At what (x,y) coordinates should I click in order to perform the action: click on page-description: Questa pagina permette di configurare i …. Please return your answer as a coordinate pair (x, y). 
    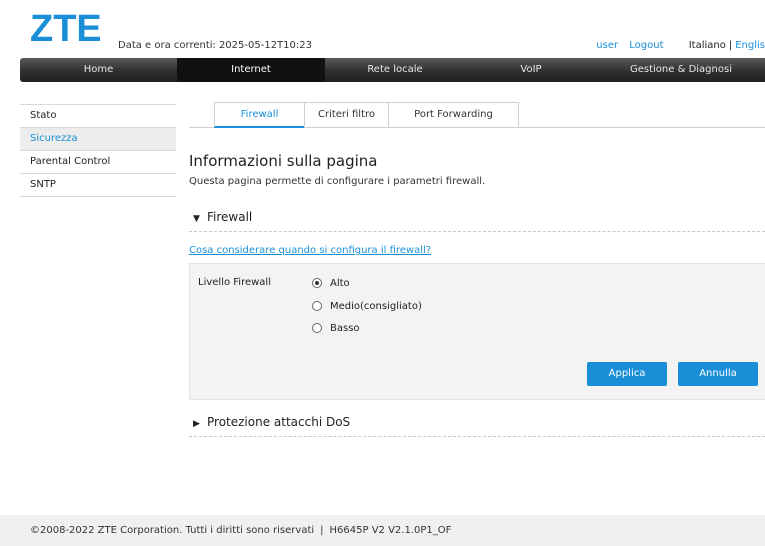
    Looking at the image, I should click on (337, 181).